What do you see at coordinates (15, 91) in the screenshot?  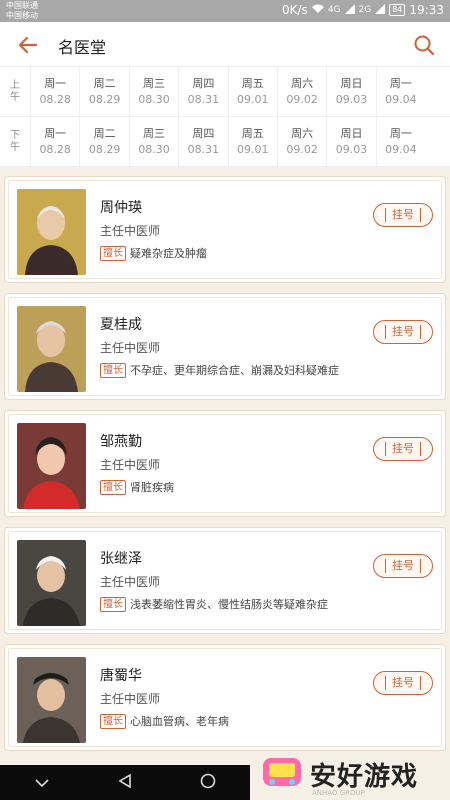 I see `period-am-label: 上午` at bounding box center [15, 91].